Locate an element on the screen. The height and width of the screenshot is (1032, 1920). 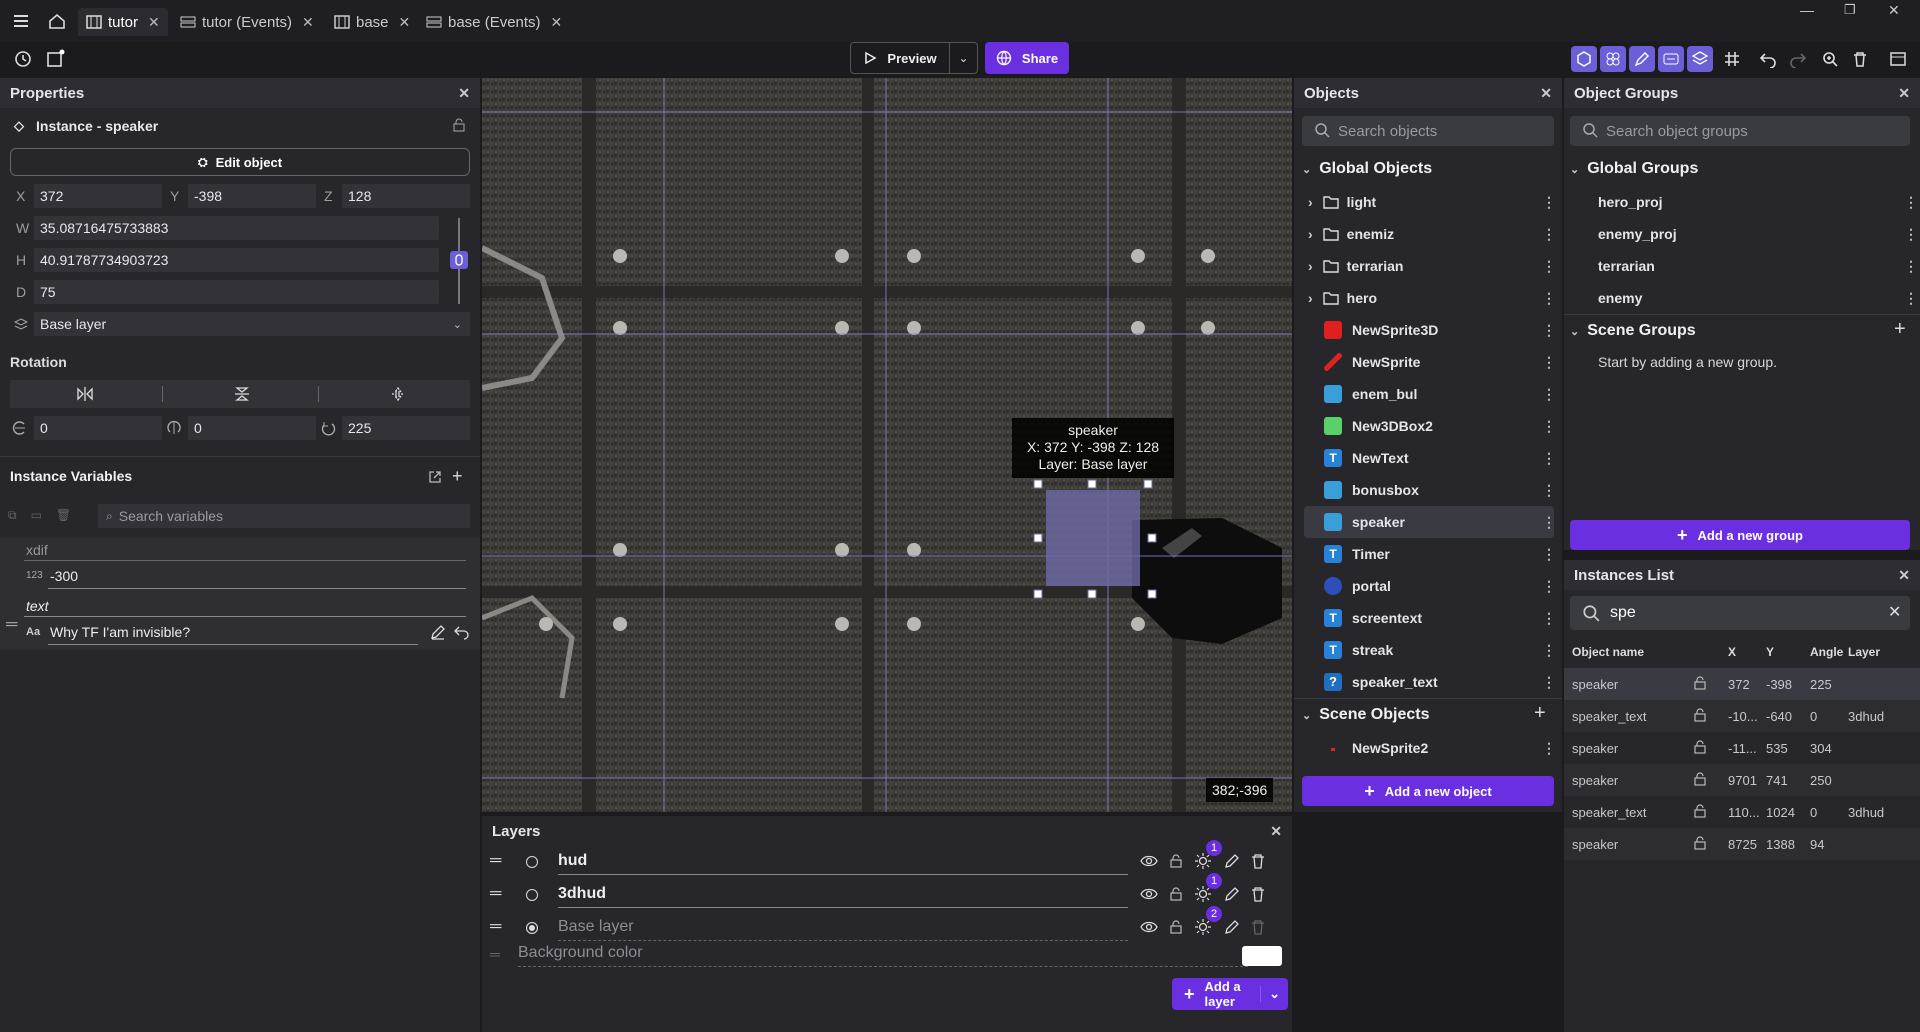
share-button: Share is located at coordinates (1027, 58).